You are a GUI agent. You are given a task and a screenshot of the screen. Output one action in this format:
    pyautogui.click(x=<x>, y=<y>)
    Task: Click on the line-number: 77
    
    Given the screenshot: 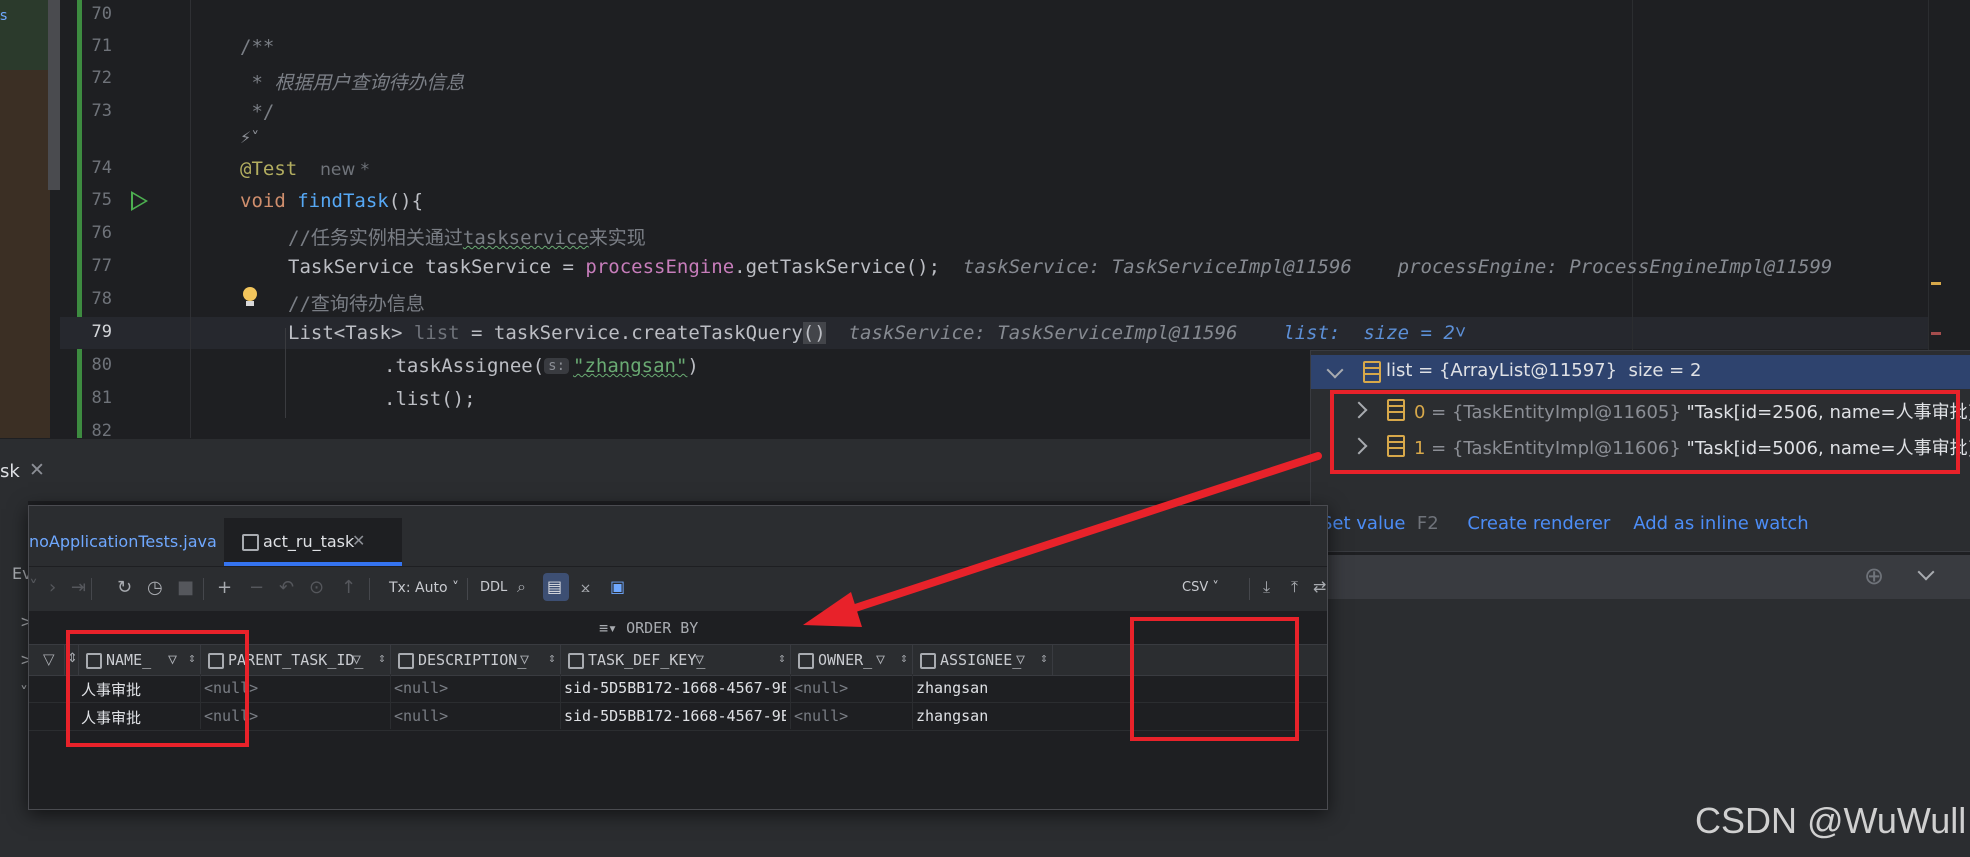 What is the action you would take?
    pyautogui.click(x=101, y=266)
    